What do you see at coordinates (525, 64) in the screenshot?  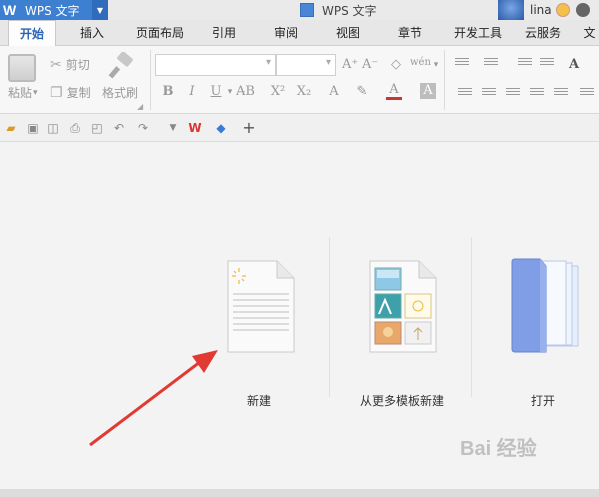 I see `decrease-indent-icon` at bounding box center [525, 64].